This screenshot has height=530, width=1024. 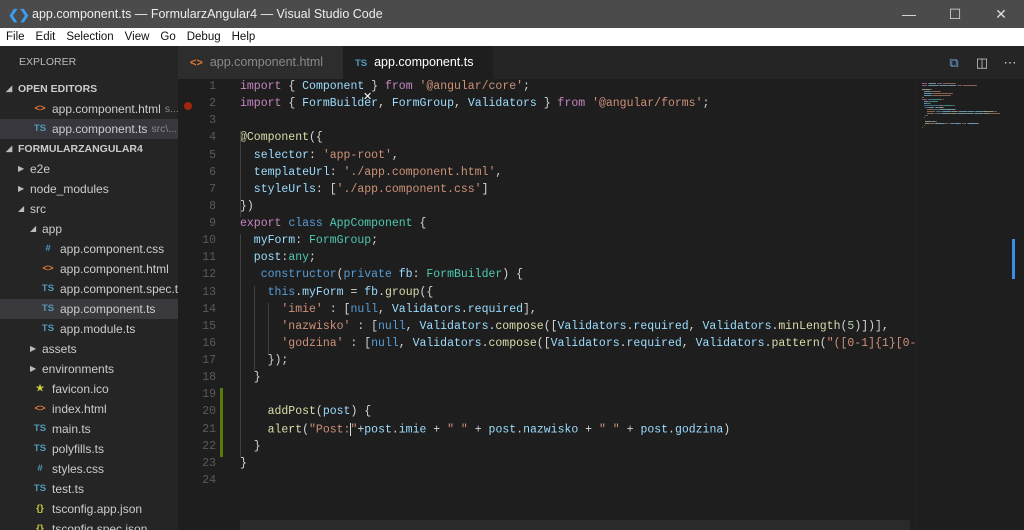 What do you see at coordinates (333, 223) in the screenshot?
I see `code-line: export class AppComponent {` at bounding box center [333, 223].